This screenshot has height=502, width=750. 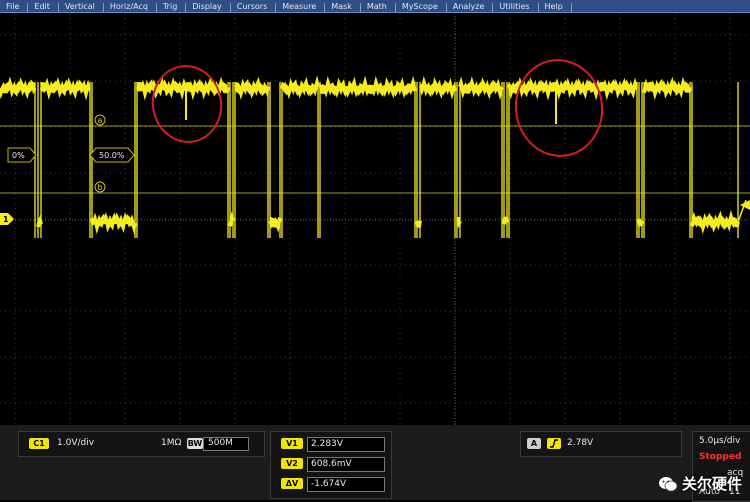 What do you see at coordinates (171, 443) in the screenshot?
I see `input-impedance: 1MΩ` at bounding box center [171, 443].